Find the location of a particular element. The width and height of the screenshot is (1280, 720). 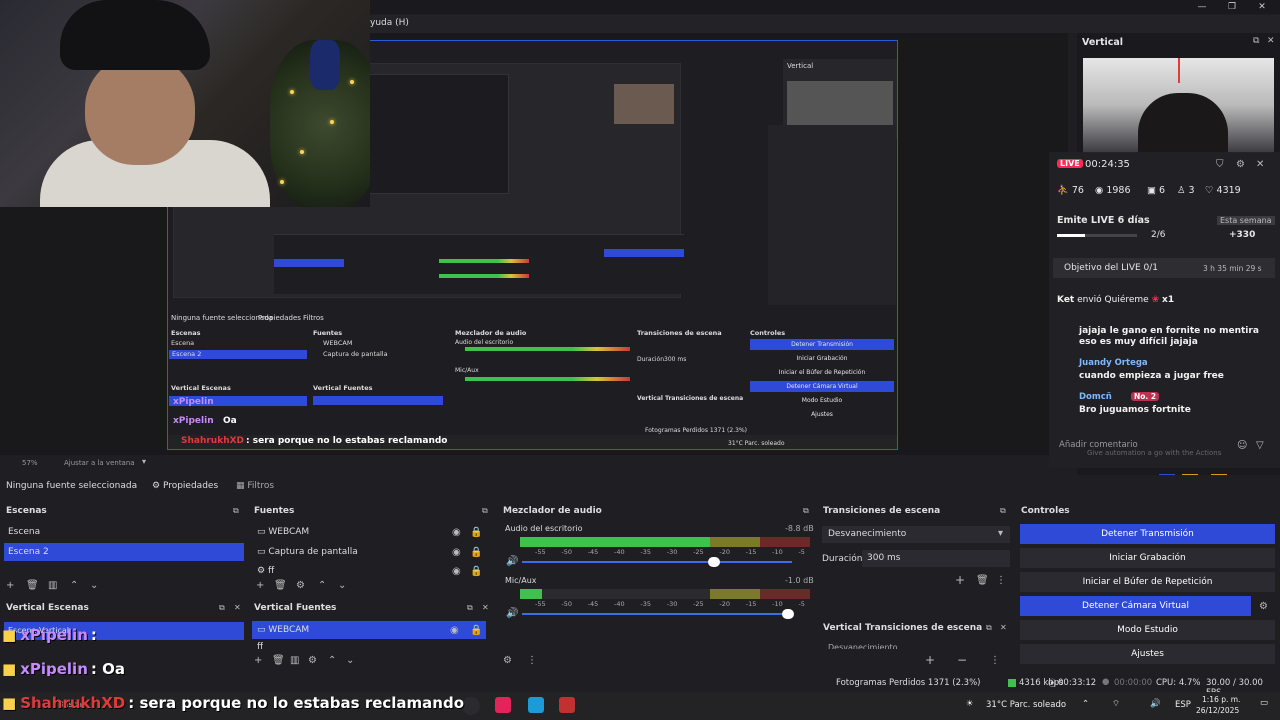

clock-time: 1:16 p. m. is located at coordinates (1221, 699).